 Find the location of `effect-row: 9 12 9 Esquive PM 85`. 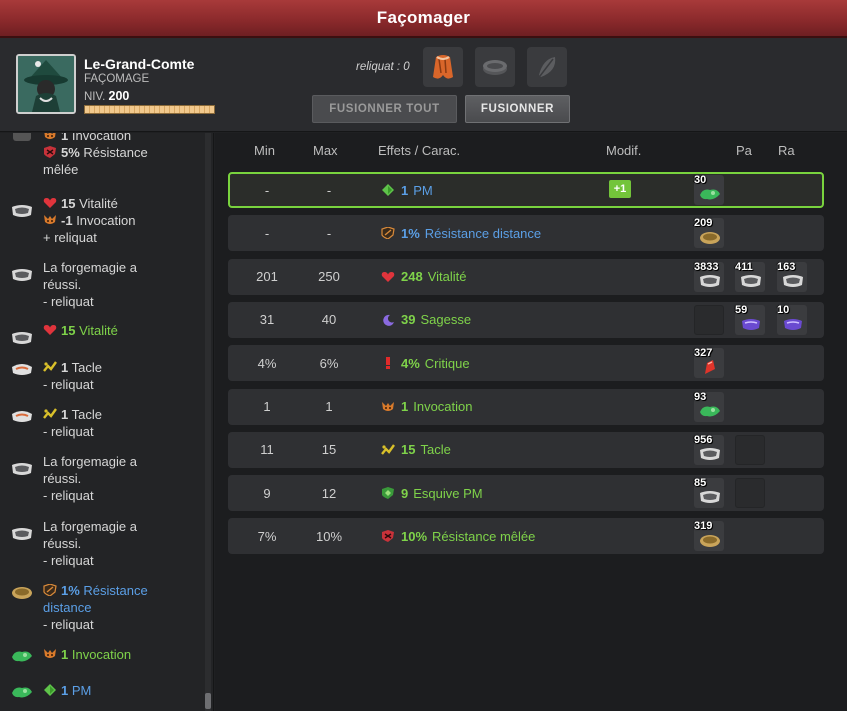

effect-row: 9 12 9 Esquive PM 85 is located at coordinates (526, 493).